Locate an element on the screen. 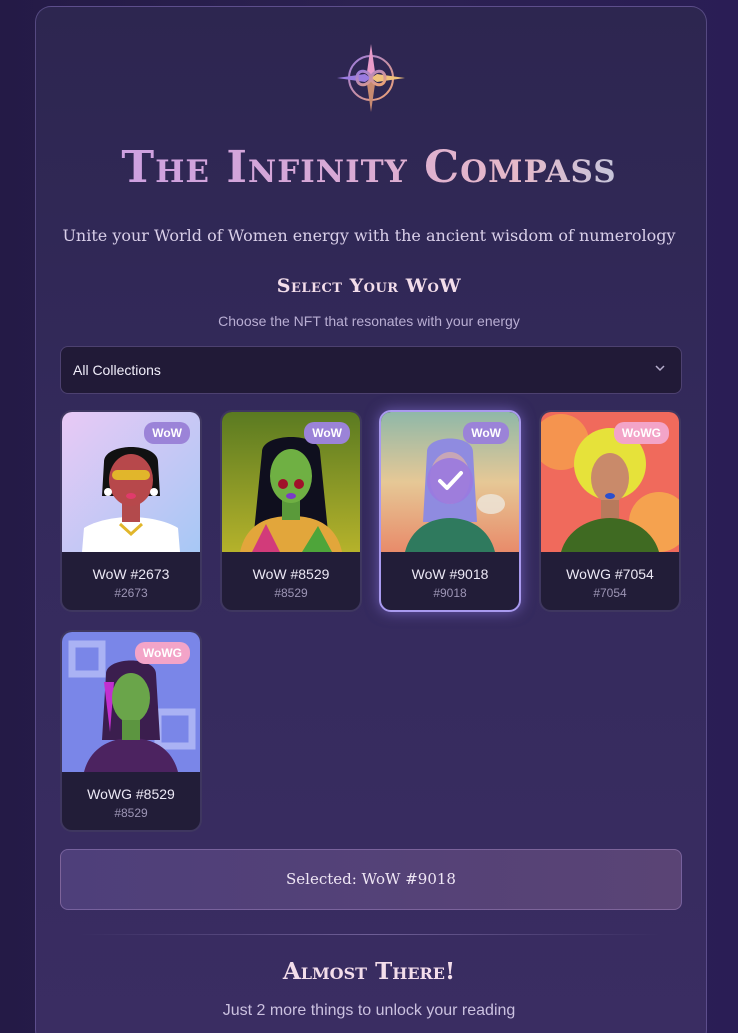 The image size is (738, 1033). app-title: The Infinity Compass is located at coordinates (369, 167).